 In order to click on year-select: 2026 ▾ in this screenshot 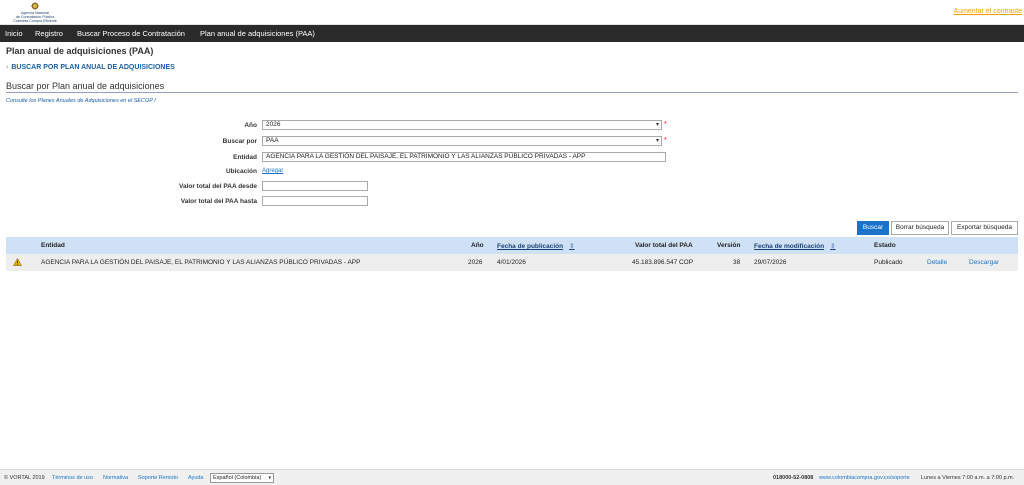, I will do `click(462, 125)`.